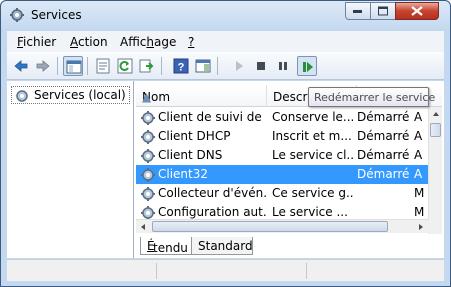  I want to click on service-row: Client32 Démarré A, so click(282, 174).